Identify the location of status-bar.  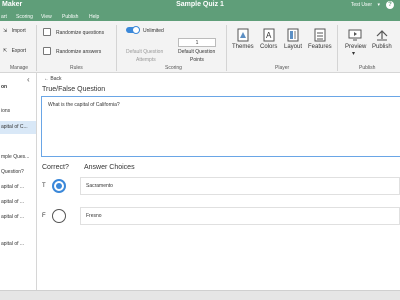
(200, 295).